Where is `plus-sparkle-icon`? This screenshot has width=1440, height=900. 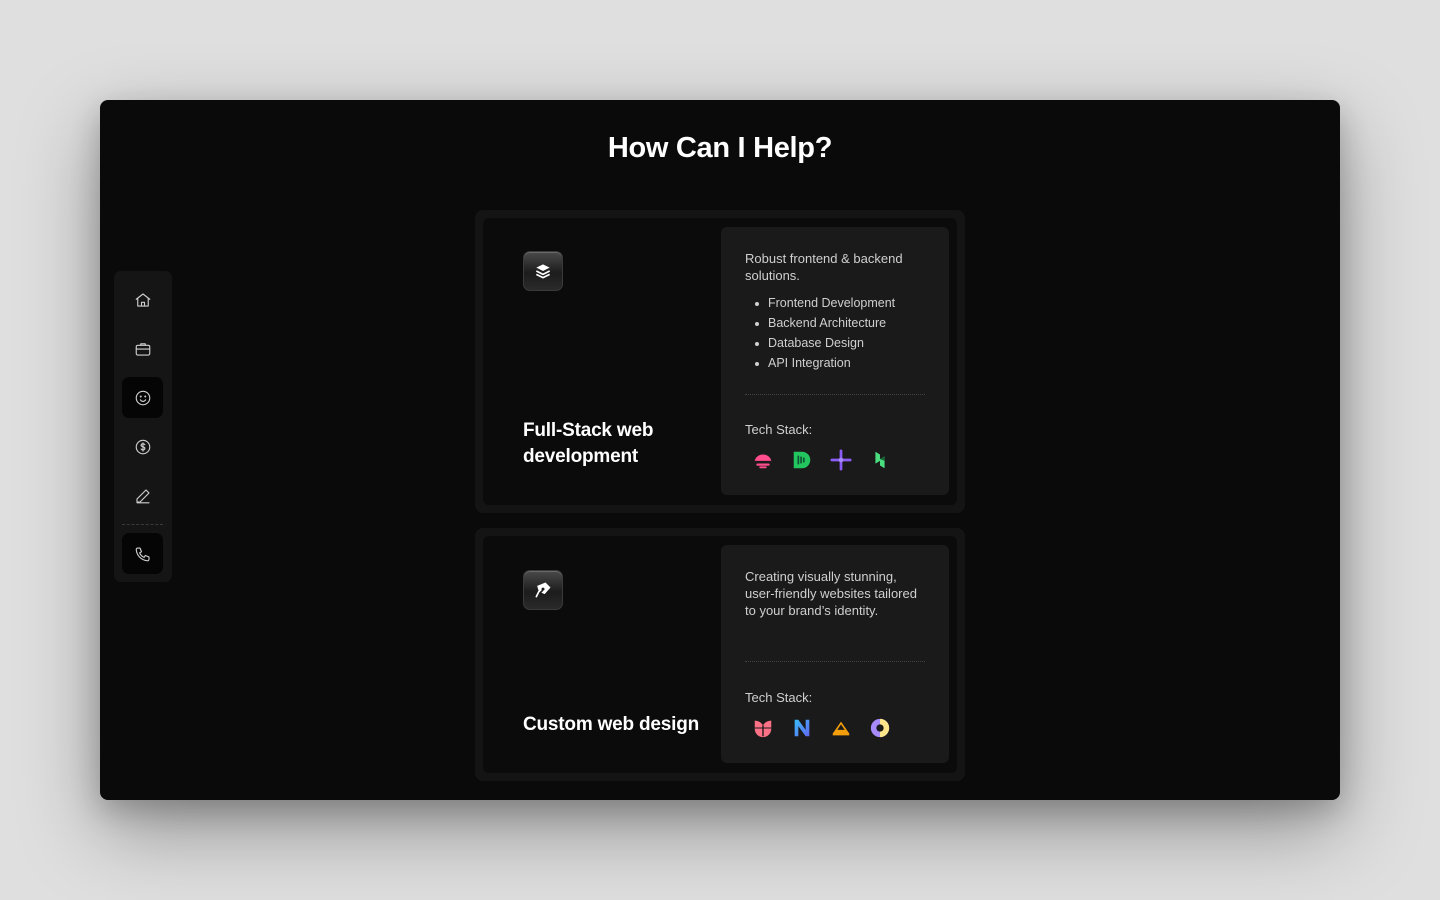 plus-sparkle-icon is located at coordinates (841, 460).